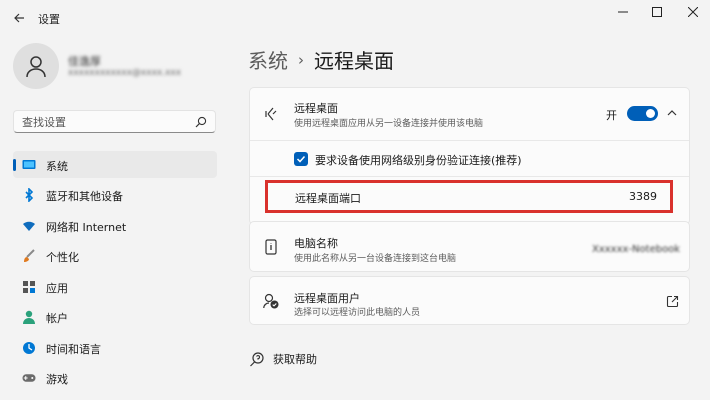 Image resolution: width=710 pixels, height=400 pixels. What do you see at coordinates (672, 113) in the screenshot?
I see `chevron-up-icon` at bounding box center [672, 113].